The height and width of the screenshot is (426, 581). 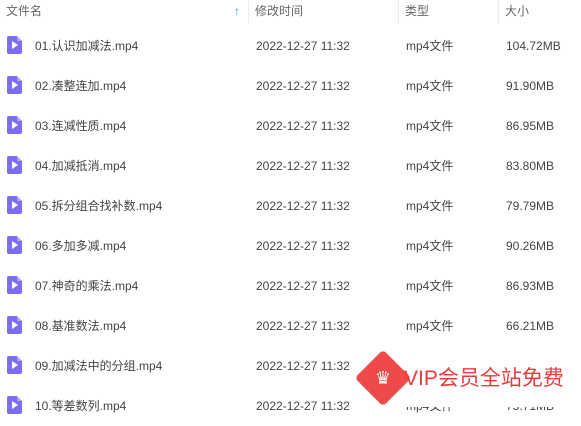 I want to click on column-header-type: 类型, so click(x=448, y=12).